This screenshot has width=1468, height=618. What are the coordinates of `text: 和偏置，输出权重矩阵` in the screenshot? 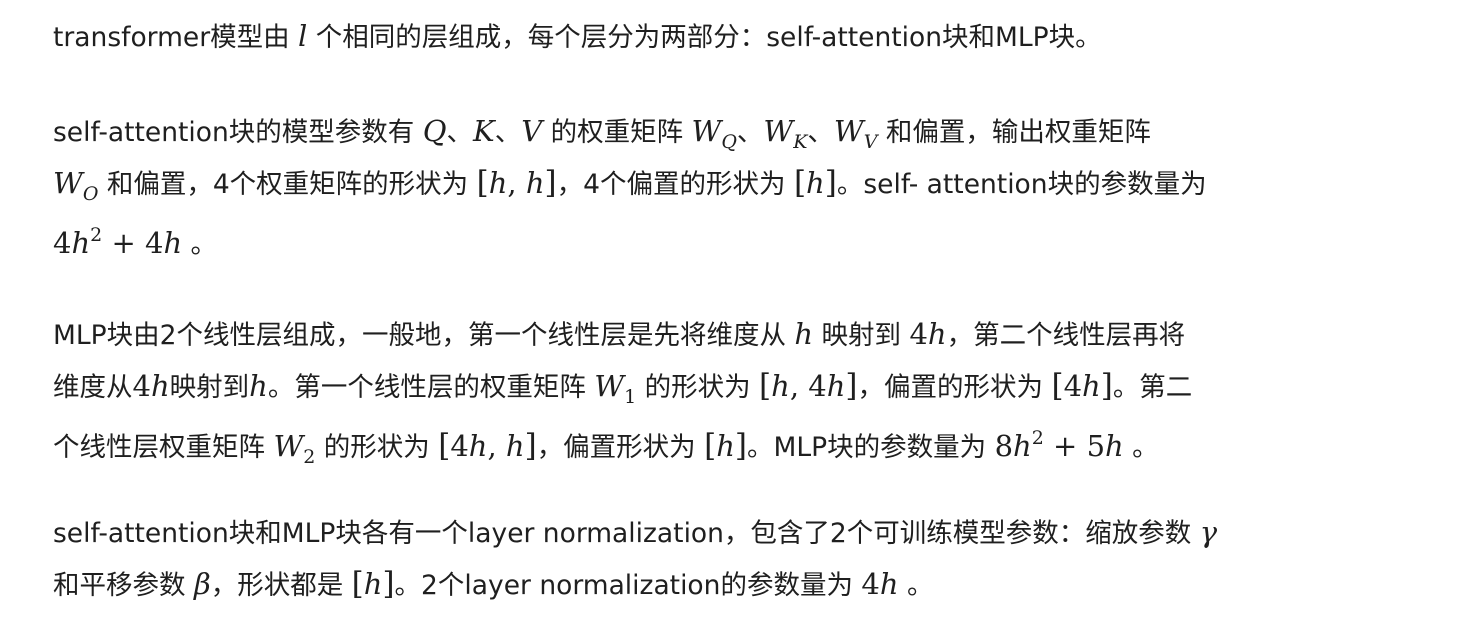 It's located at (1014, 132).